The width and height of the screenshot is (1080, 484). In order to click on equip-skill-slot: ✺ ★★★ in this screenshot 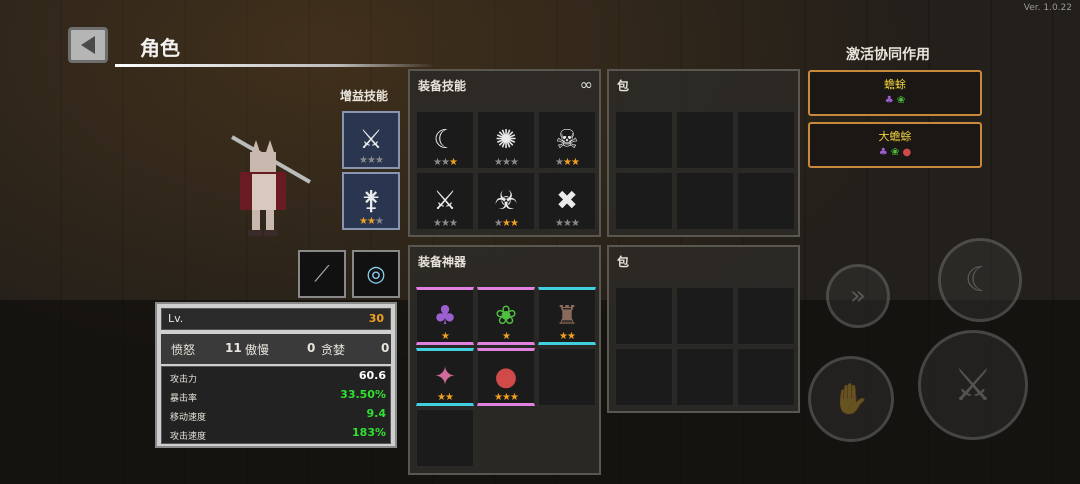, I will do `click(506, 140)`.